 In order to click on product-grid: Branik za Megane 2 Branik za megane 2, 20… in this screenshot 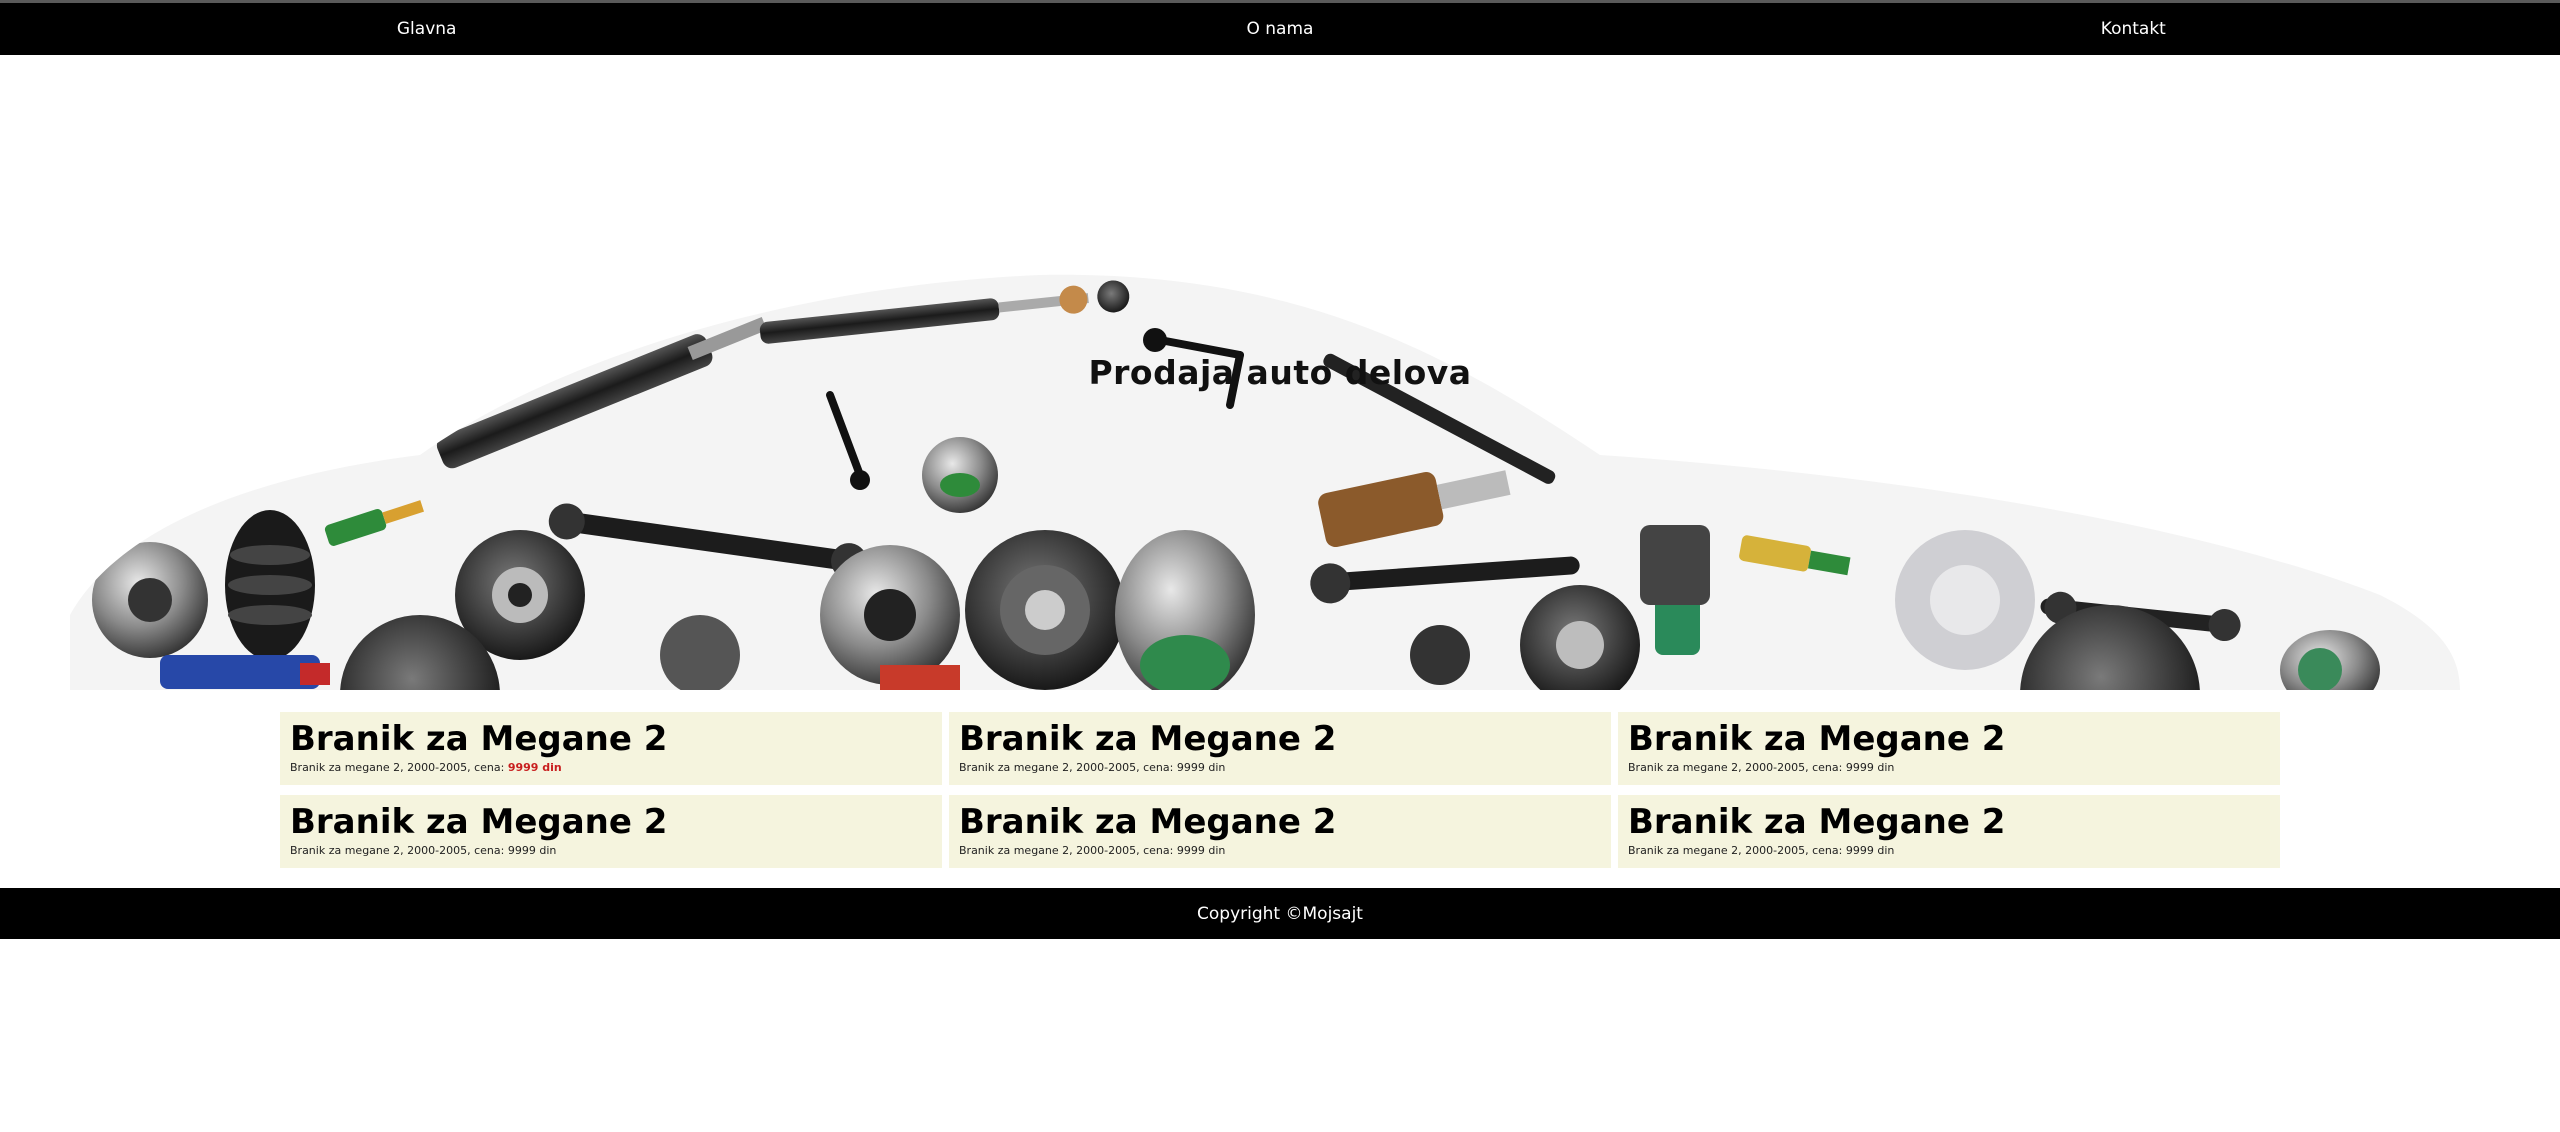, I will do `click(1280, 790)`.